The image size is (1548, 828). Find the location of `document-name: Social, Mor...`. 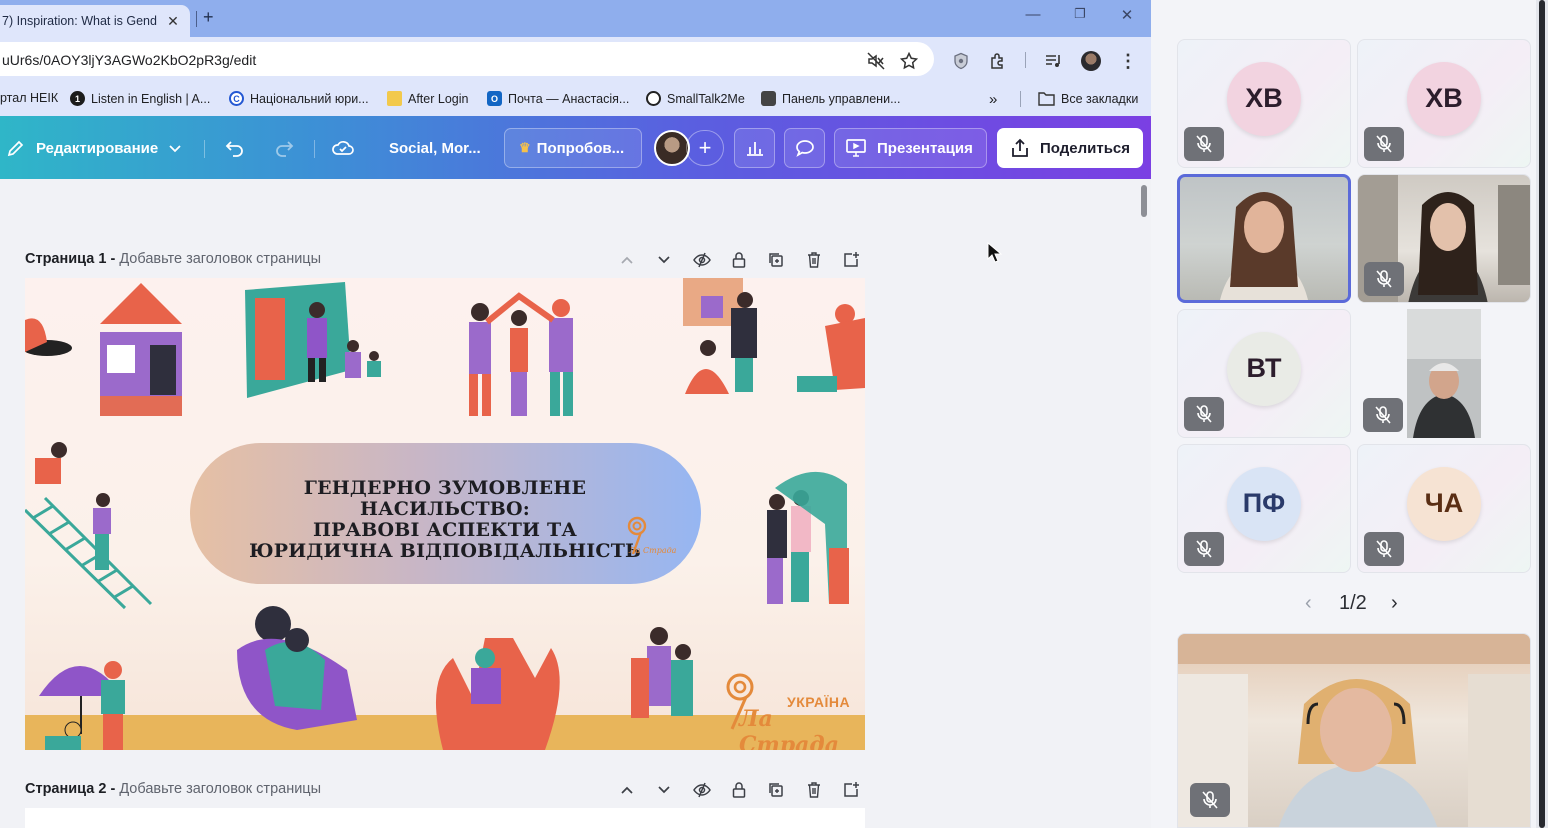

document-name: Social, Mor... is located at coordinates (435, 148).